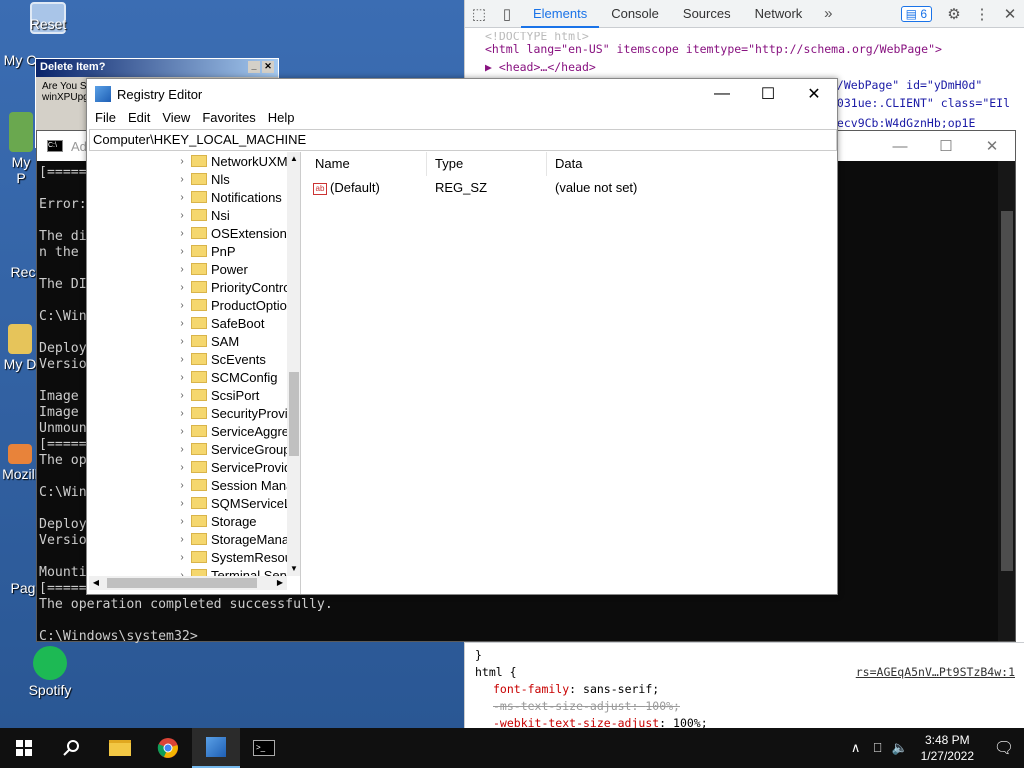 The height and width of the screenshot is (768, 1024). I want to click on clock: 3:48 PM 1/27/2022, so click(947, 748).